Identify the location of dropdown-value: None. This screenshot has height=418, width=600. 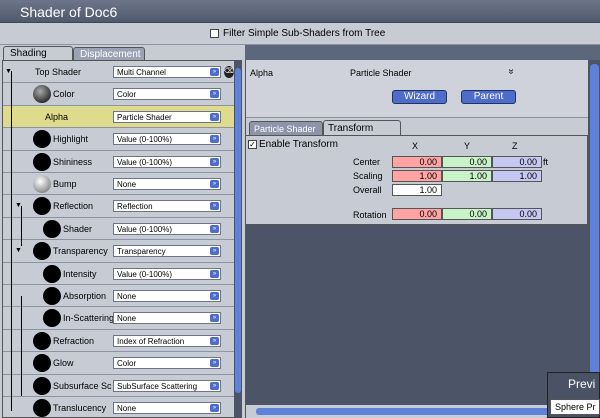
(127, 408).